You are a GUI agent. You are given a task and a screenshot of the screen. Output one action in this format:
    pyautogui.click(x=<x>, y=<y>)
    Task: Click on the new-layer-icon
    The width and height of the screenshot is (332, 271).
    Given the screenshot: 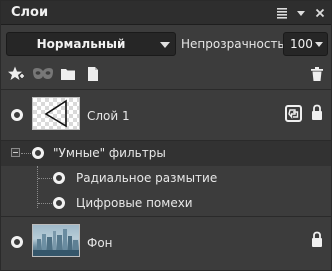 What is the action you would take?
    pyautogui.click(x=93, y=74)
    